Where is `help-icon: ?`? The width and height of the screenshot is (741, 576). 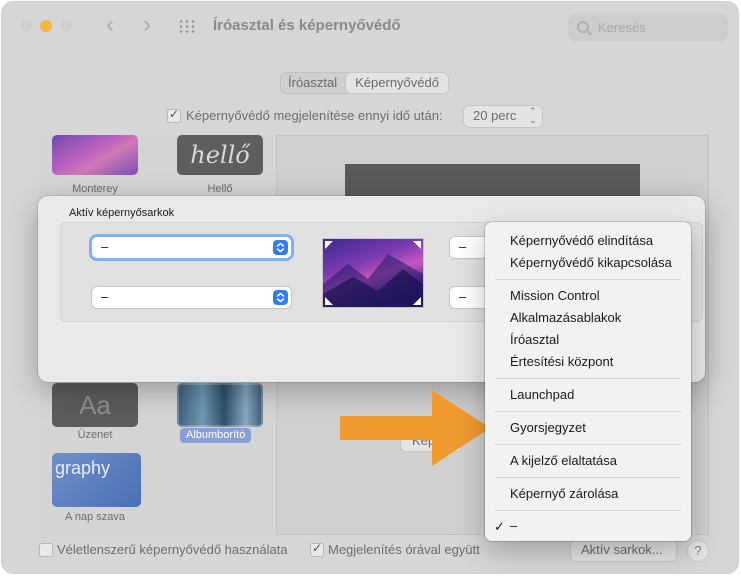
help-icon: ? is located at coordinates (698, 550).